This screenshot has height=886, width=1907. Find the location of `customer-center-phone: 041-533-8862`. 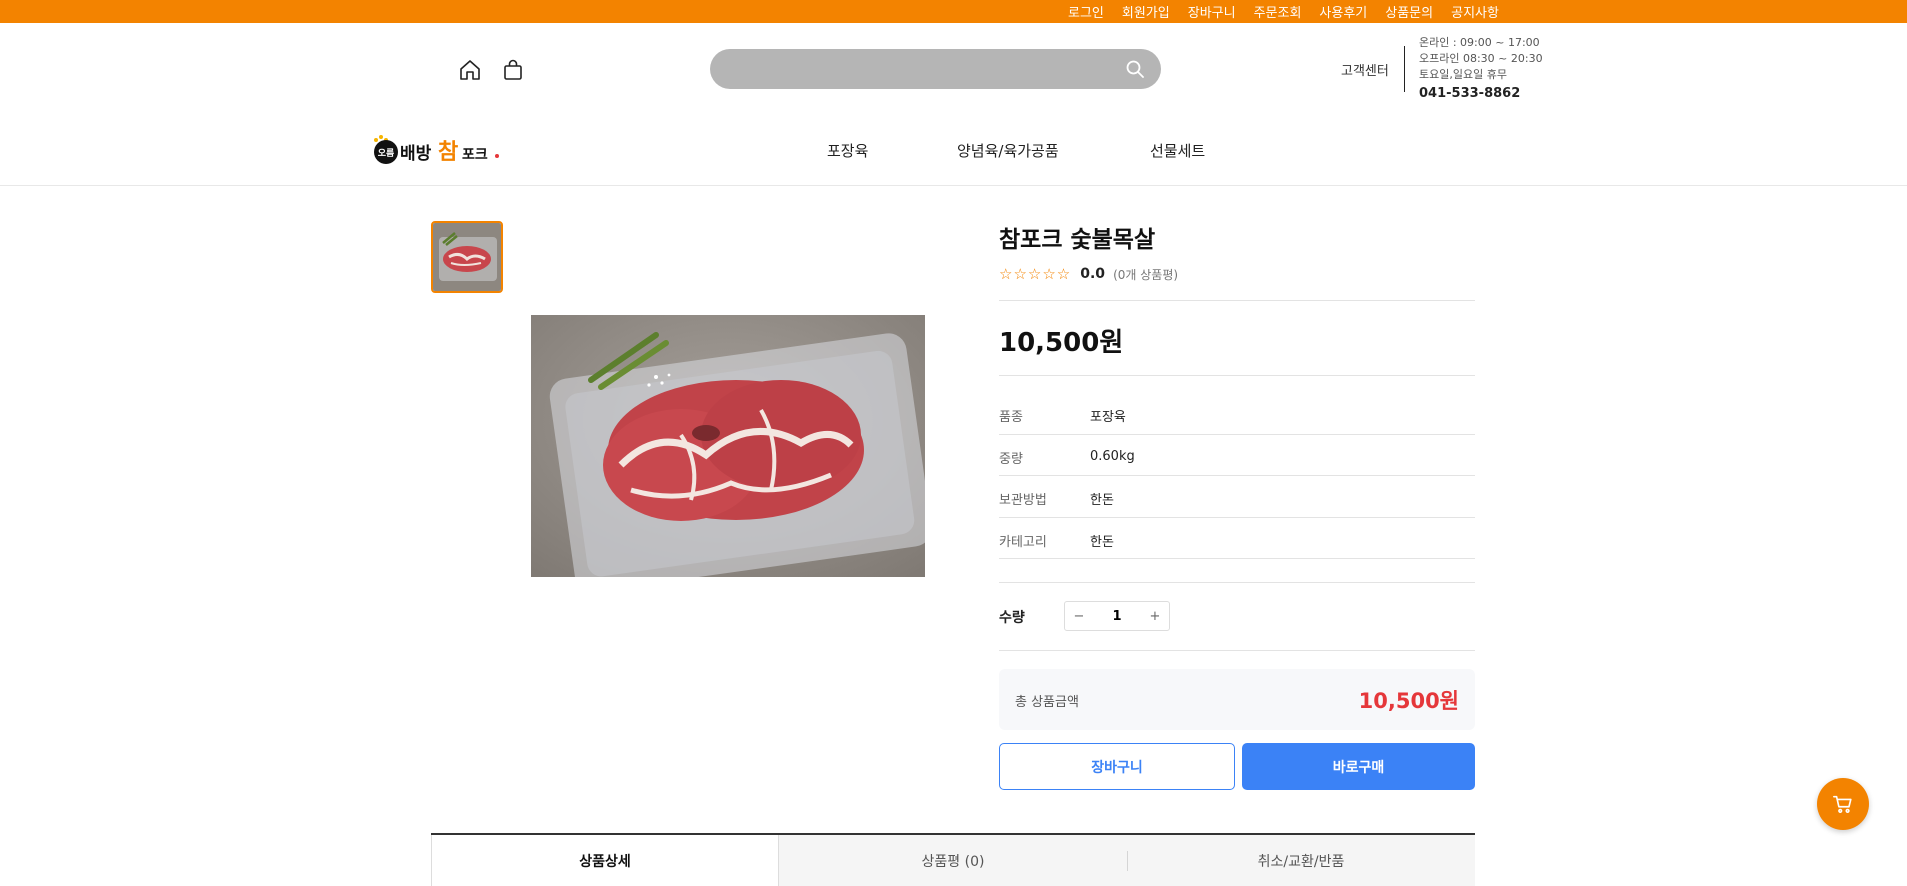

customer-center-phone: 041-533-8862 is located at coordinates (1470, 93).